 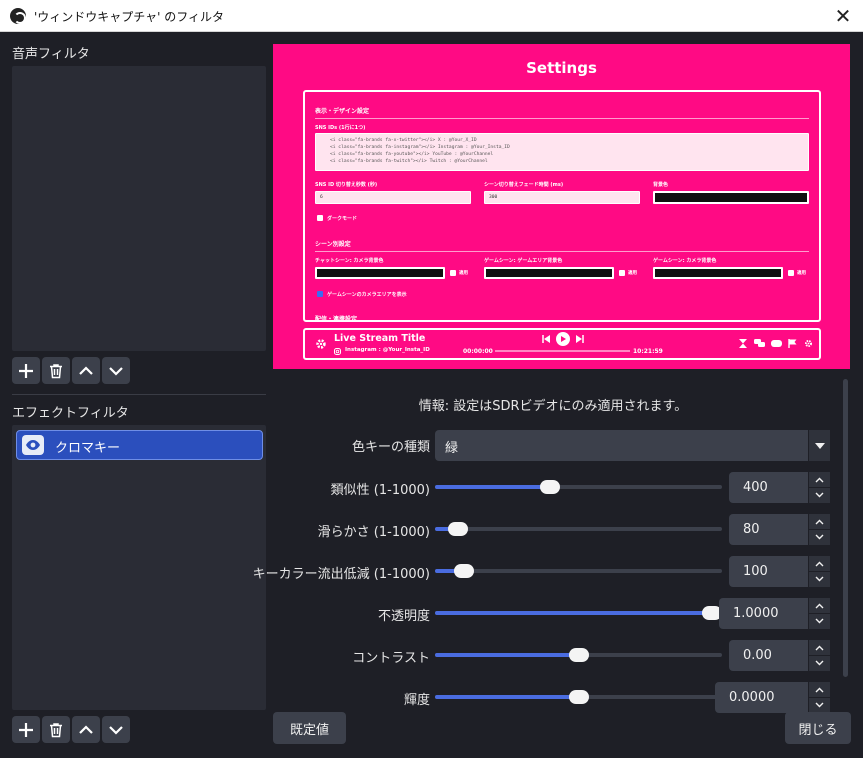 I want to click on opacity-value: 1.0000, so click(x=756, y=613).